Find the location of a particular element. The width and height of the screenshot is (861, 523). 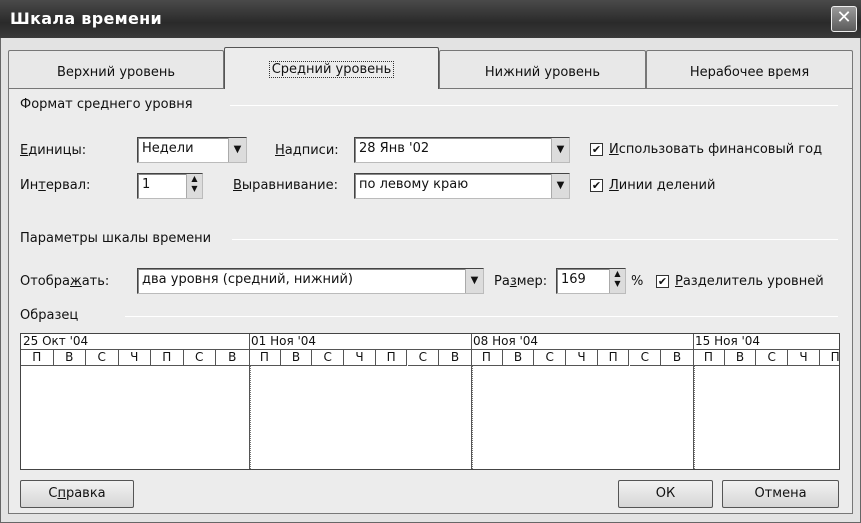

percent-sign: % is located at coordinates (637, 281).